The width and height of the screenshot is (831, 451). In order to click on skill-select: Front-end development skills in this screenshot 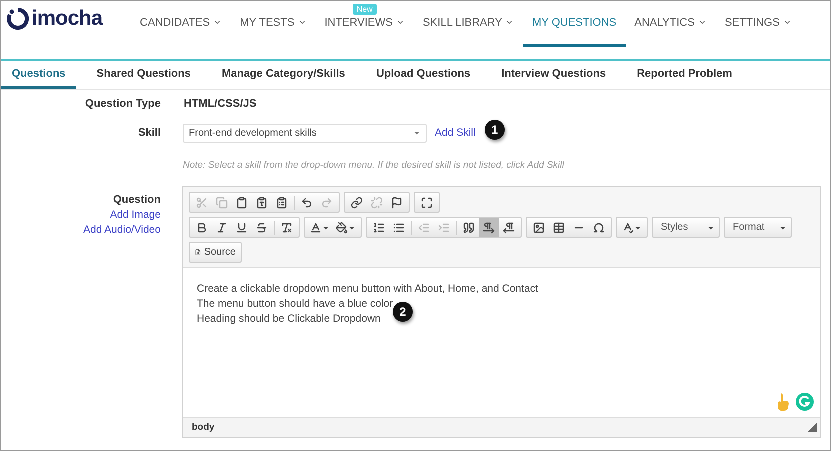, I will do `click(305, 133)`.